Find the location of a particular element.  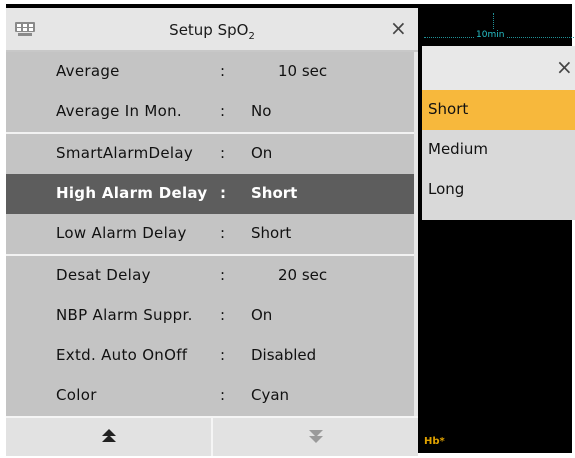

page-up-button is located at coordinates (109, 437).